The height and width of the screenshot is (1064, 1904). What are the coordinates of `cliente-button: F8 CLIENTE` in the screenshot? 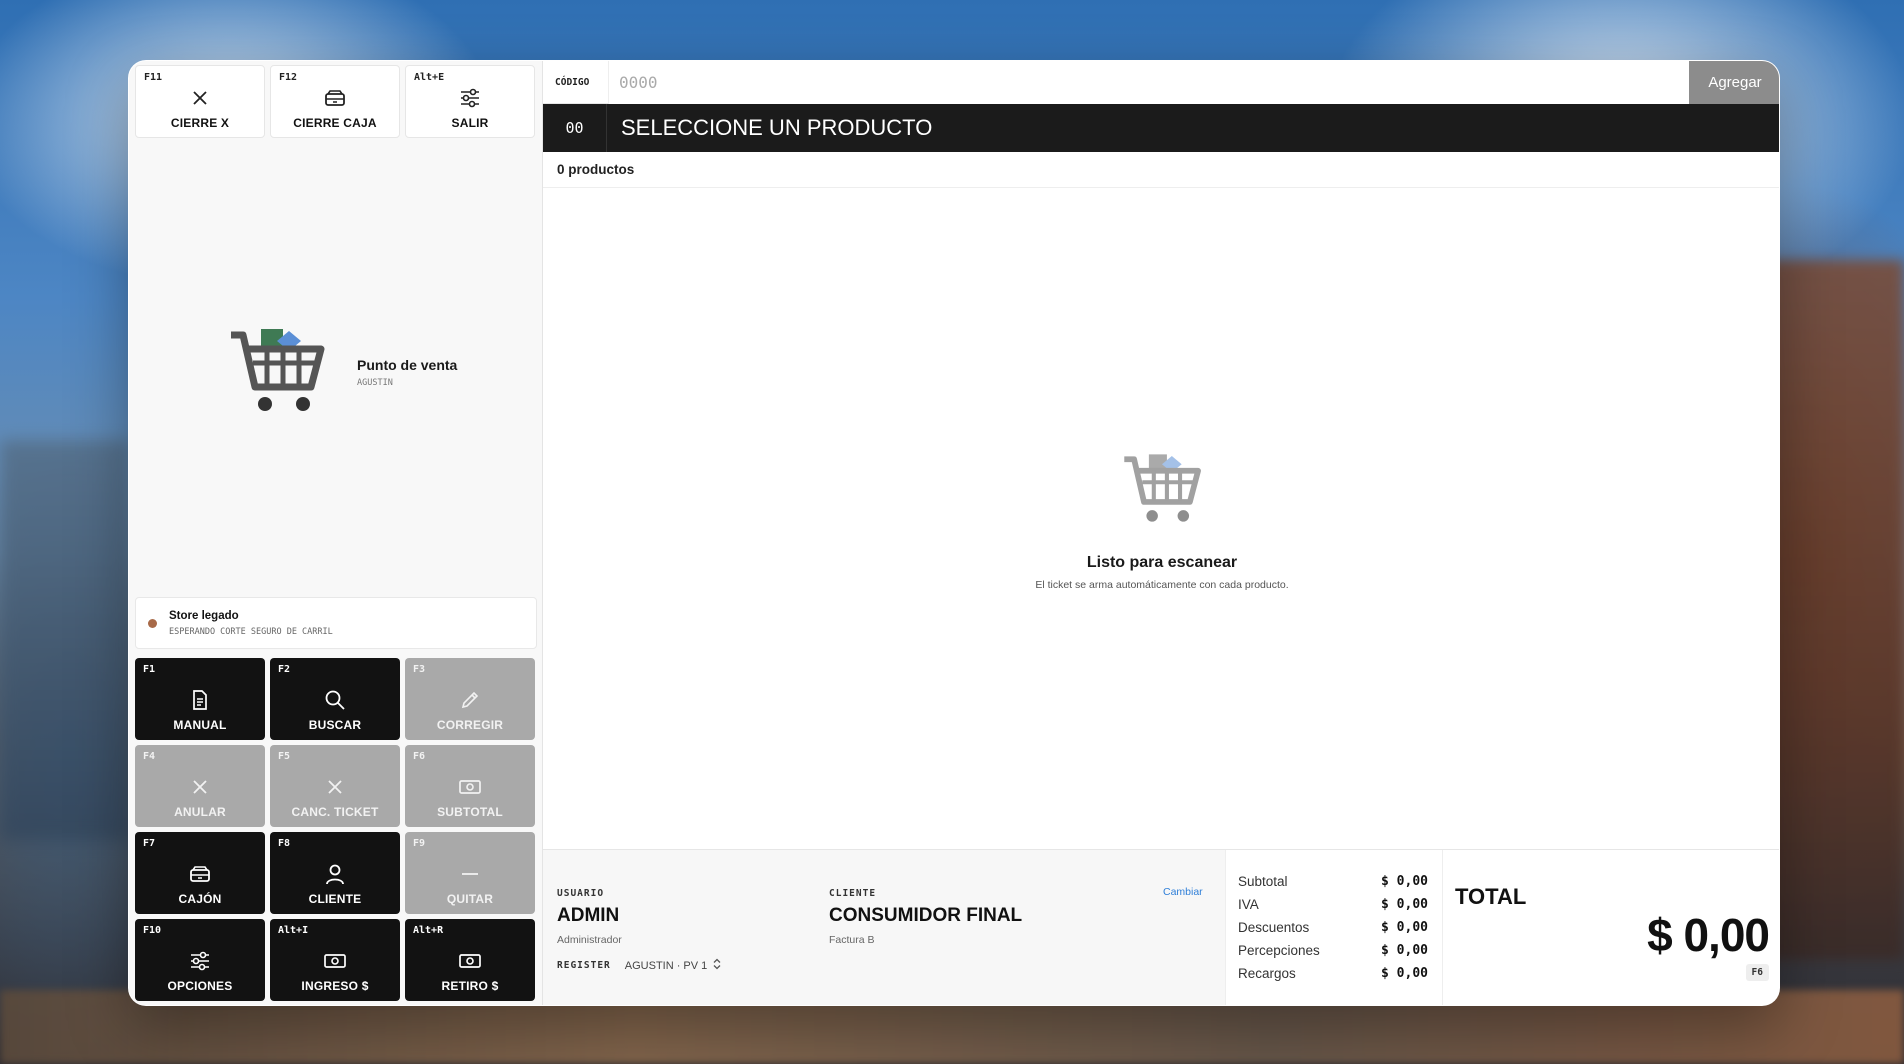 It's located at (335, 873).